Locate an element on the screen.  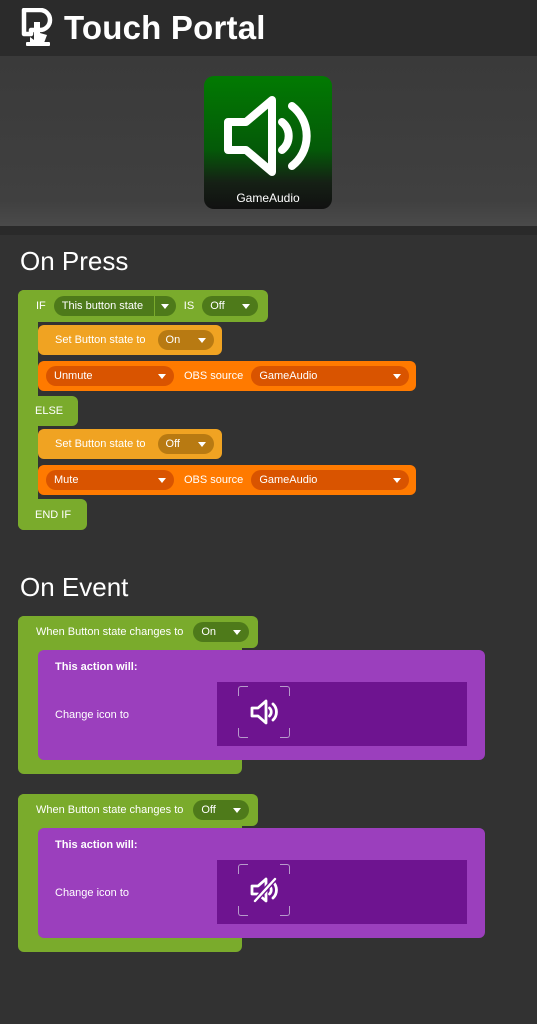
on-event-heading: On Event is located at coordinates (74, 587).